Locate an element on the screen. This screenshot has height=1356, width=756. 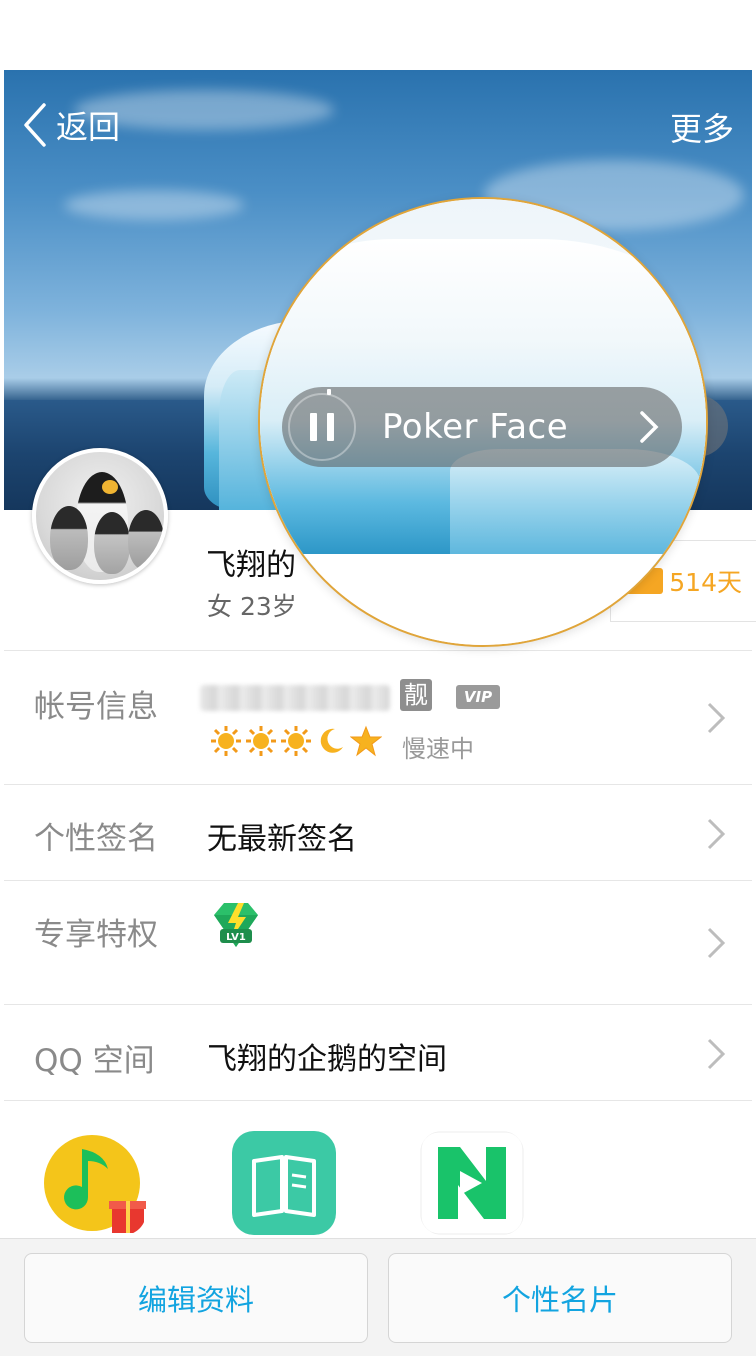
signature-row: 个性签名 无最新签名 is located at coordinates (378, 832).